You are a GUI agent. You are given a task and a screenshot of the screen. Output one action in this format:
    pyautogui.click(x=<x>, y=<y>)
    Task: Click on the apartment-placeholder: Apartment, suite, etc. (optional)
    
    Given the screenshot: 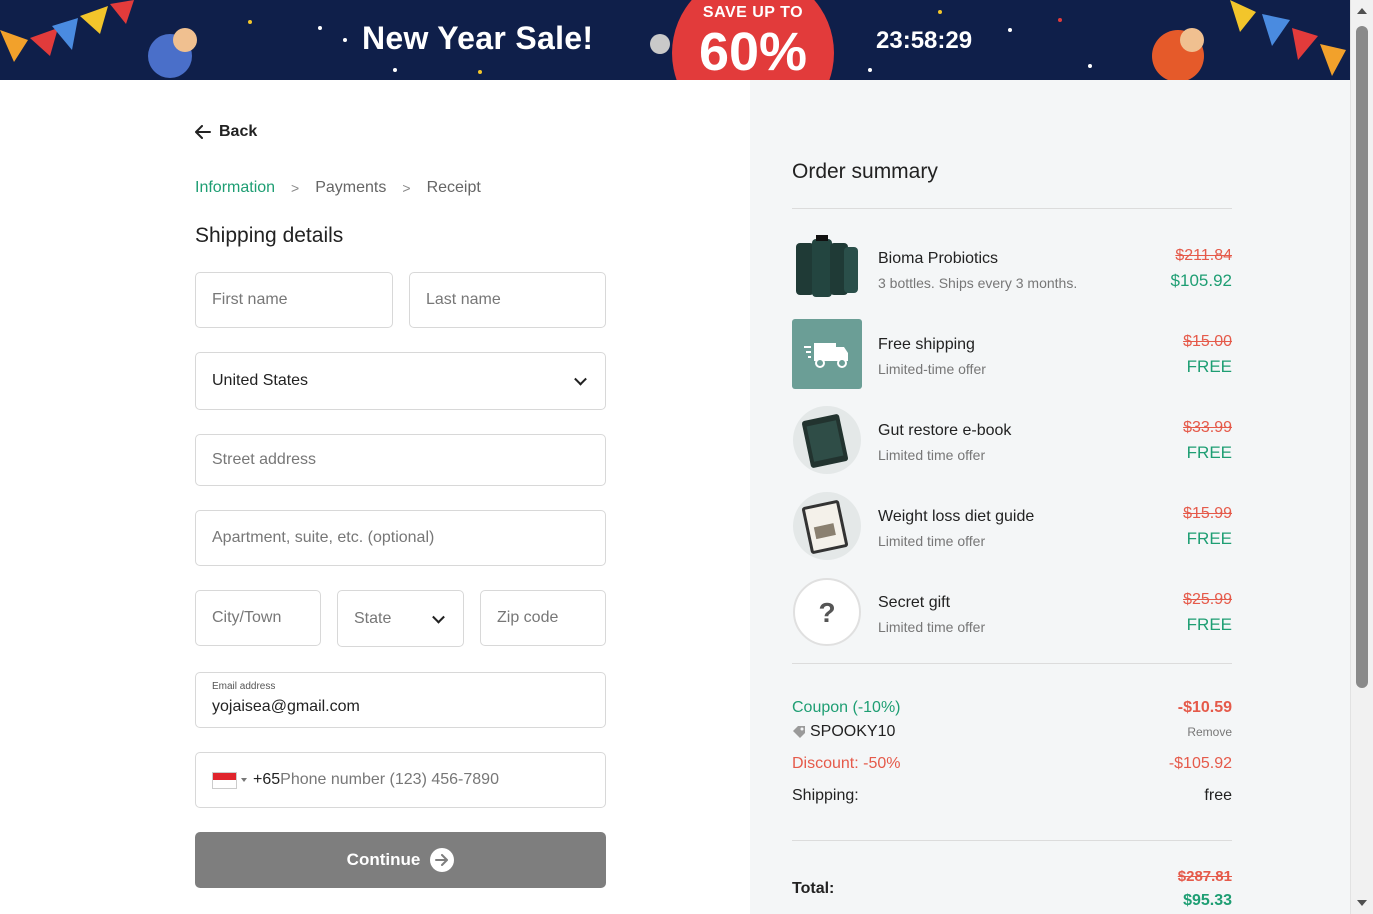 What is the action you would take?
    pyautogui.click(x=323, y=537)
    